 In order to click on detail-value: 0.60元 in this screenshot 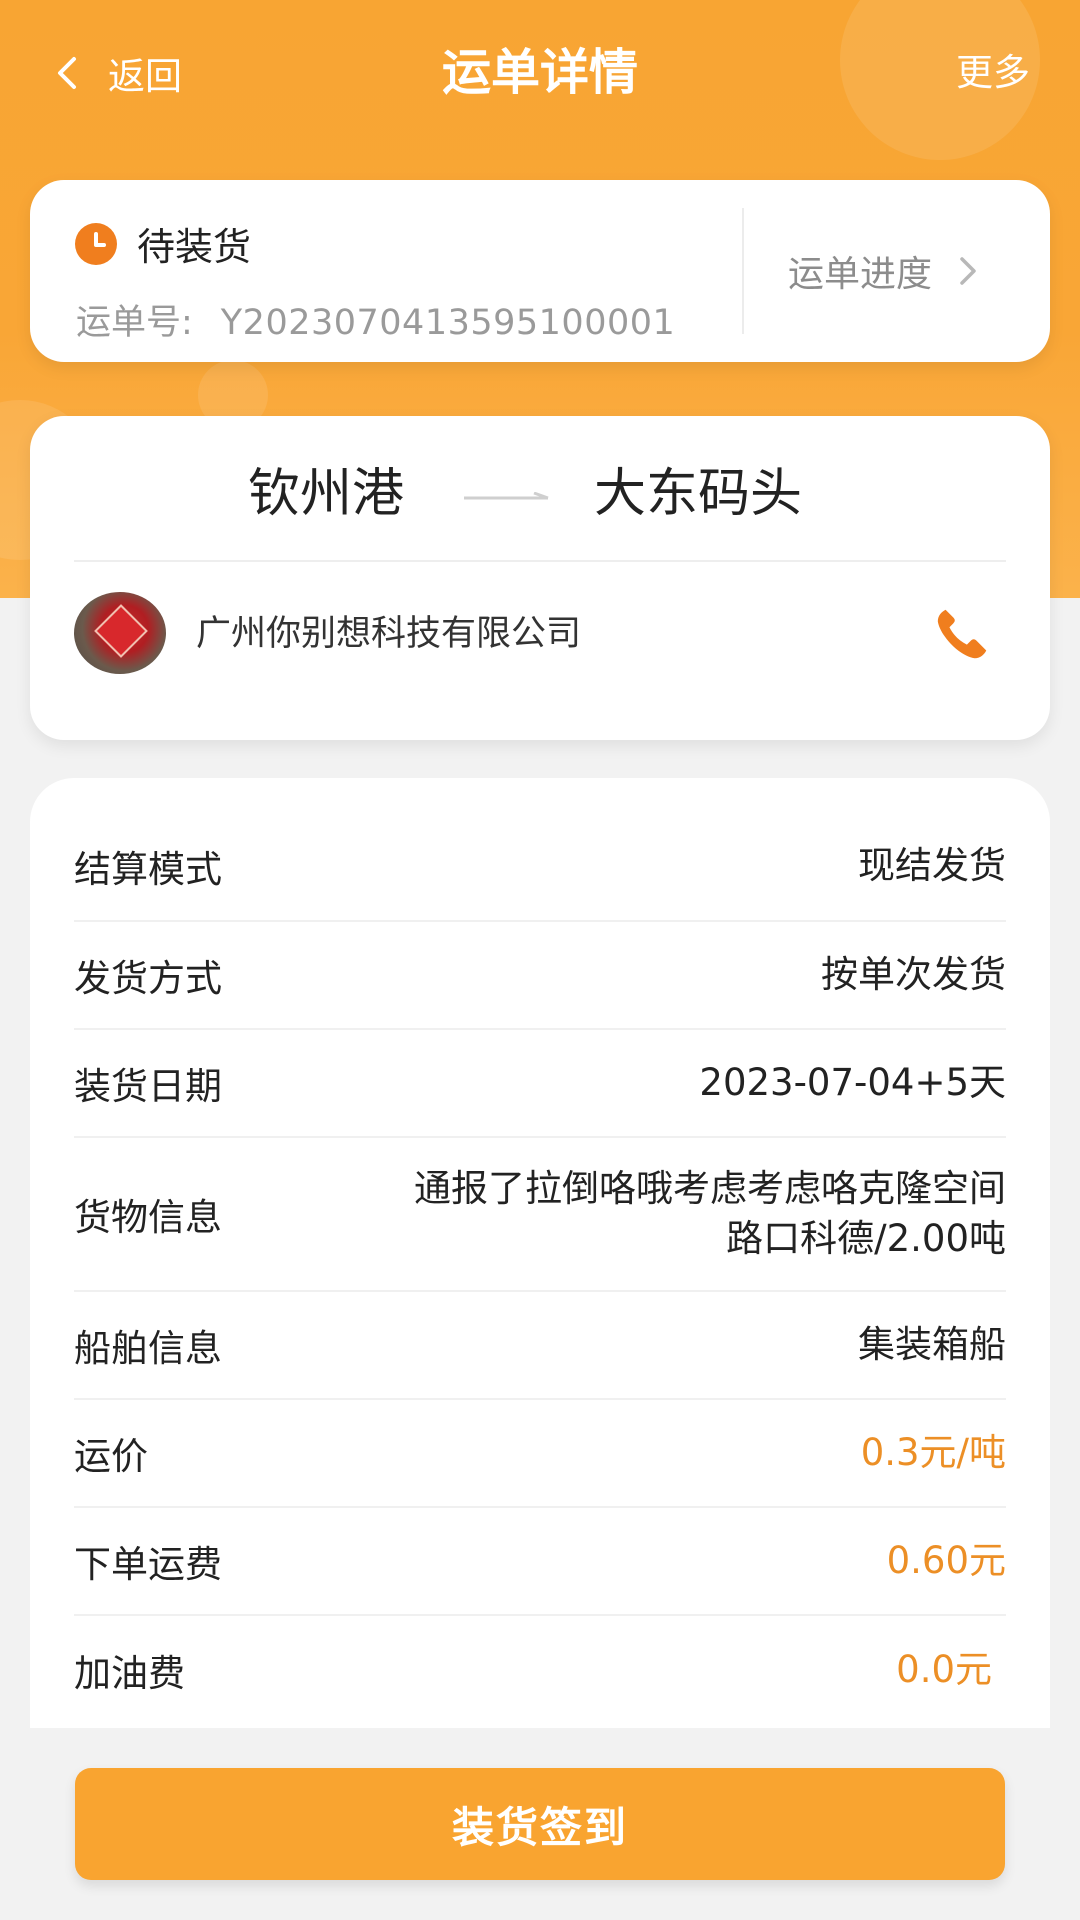, I will do `click(946, 1560)`.